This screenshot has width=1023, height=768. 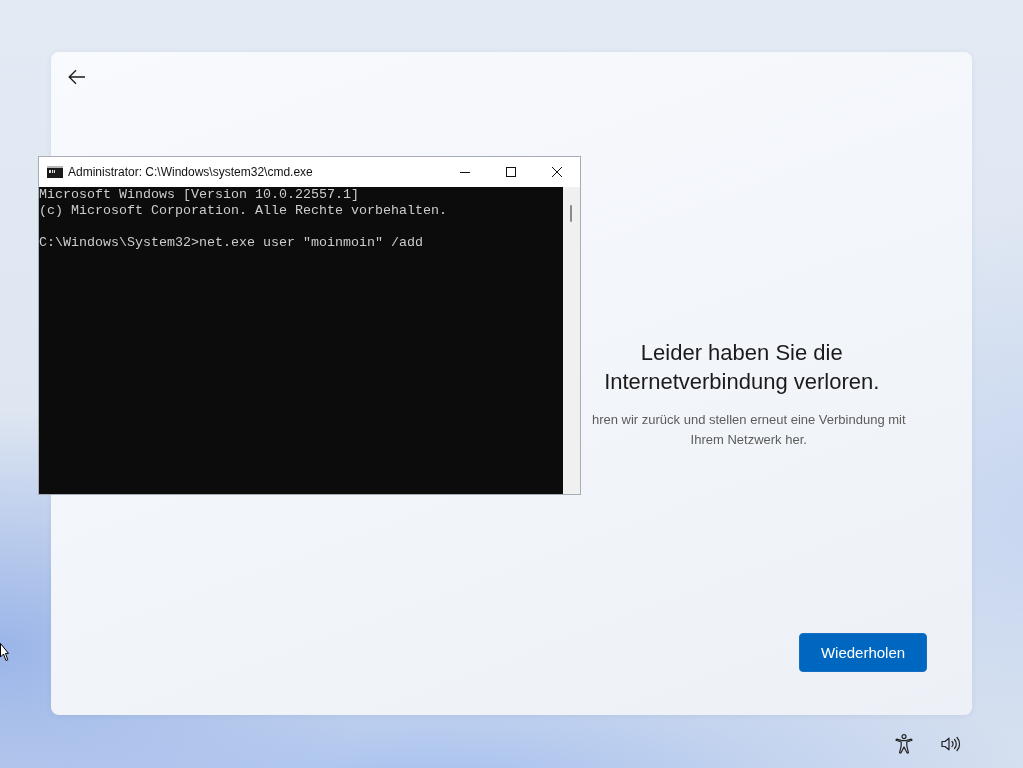 What do you see at coordinates (199, 195) in the screenshot?
I see `console-line: Microsoft Windows [Version 10.0.22557.1]` at bounding box center [199, 195].